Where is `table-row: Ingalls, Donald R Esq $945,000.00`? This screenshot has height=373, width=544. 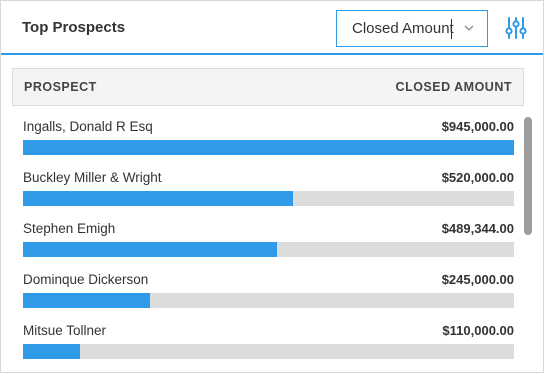
table-row: Ingalls, Donald R Esq $945,000.00 is located at coordinates (263, 131).